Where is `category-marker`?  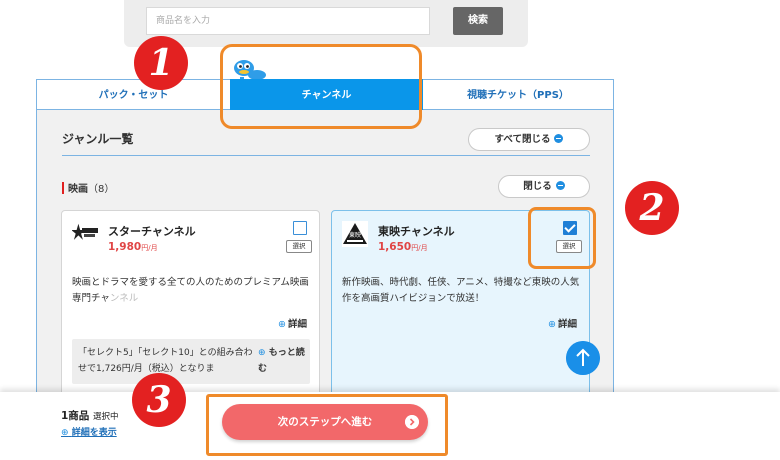
category-marker is located at coordinates (63, 188).